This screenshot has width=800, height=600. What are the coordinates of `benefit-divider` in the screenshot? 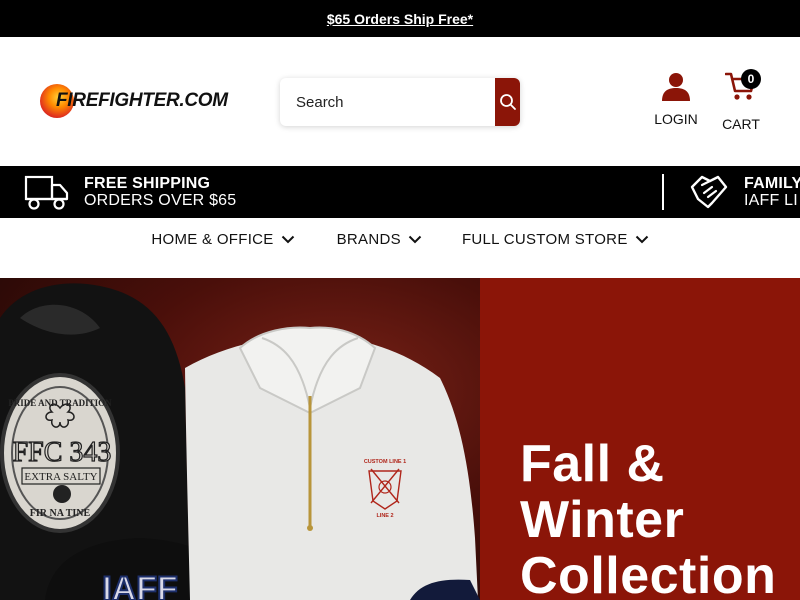 It's located at (663, 192).